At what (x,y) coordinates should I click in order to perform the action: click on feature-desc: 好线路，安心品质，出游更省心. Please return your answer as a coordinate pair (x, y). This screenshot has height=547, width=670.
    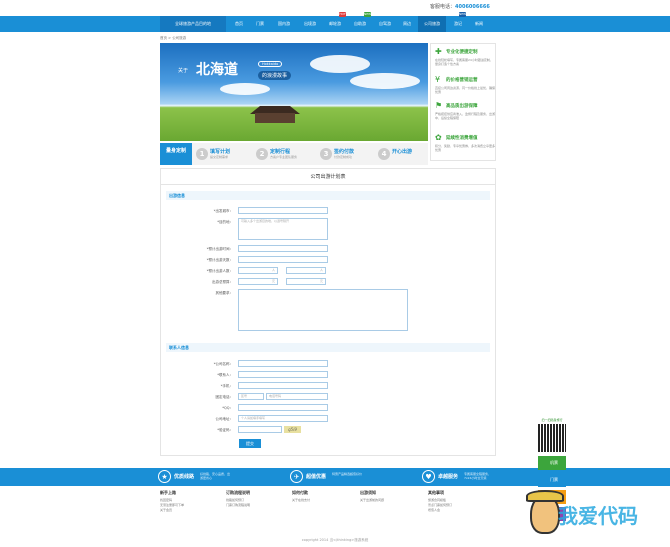
    Looking at the image, I should click on (215, 476).